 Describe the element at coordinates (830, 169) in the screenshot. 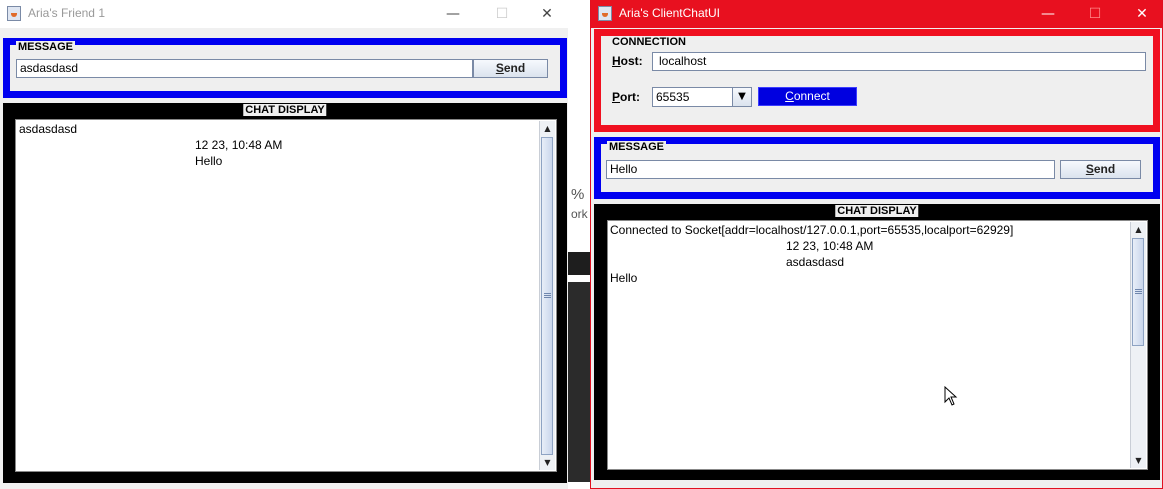

I see `message-input: Hello` at that location.